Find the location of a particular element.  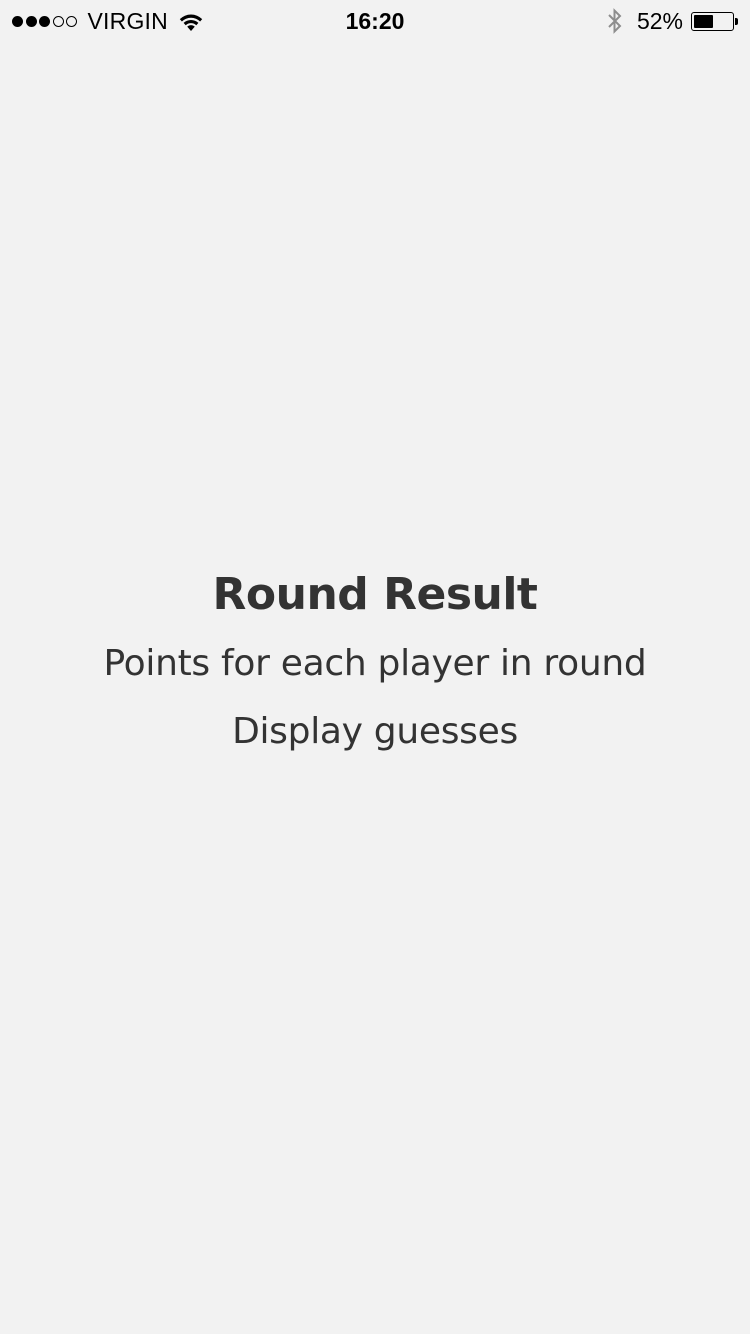

battery-icon is located at coordinates (712, 21).